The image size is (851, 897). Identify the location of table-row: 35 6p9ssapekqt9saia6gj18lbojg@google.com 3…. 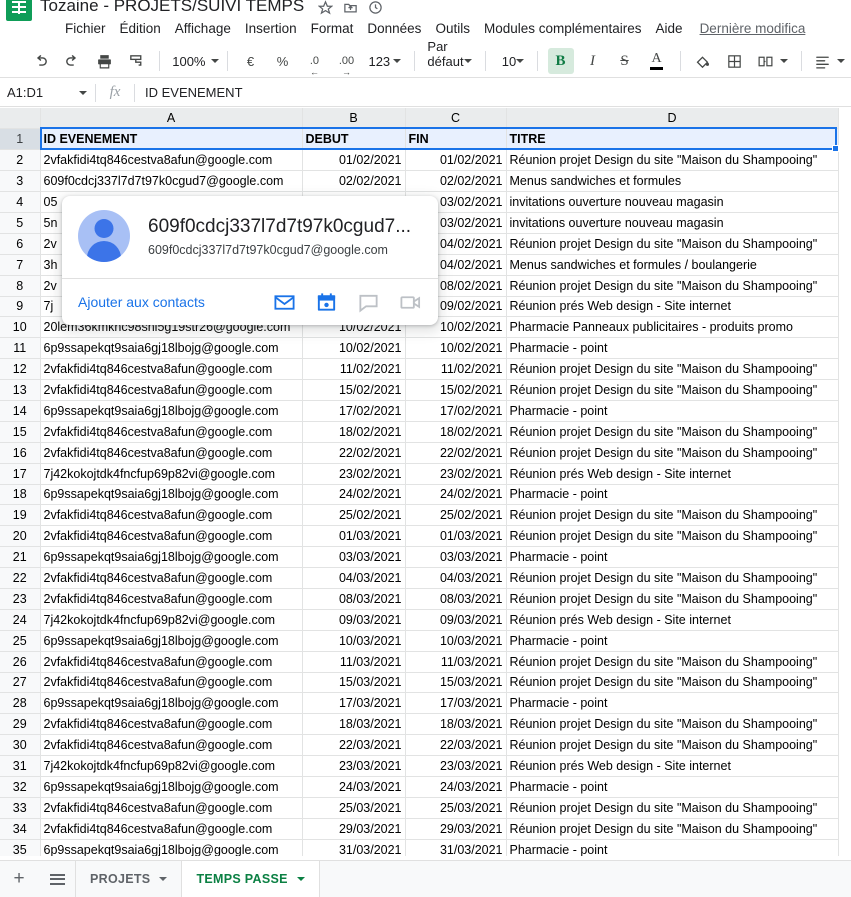
(419, 847).